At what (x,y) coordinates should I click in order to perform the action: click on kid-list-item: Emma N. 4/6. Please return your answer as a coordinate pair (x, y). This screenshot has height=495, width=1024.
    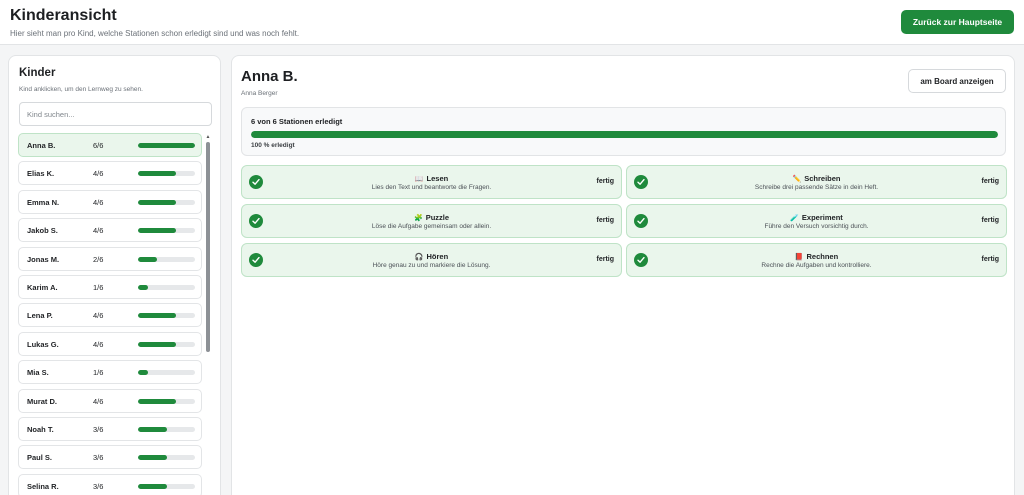
    Looking at the image, I should click on (110, 201).